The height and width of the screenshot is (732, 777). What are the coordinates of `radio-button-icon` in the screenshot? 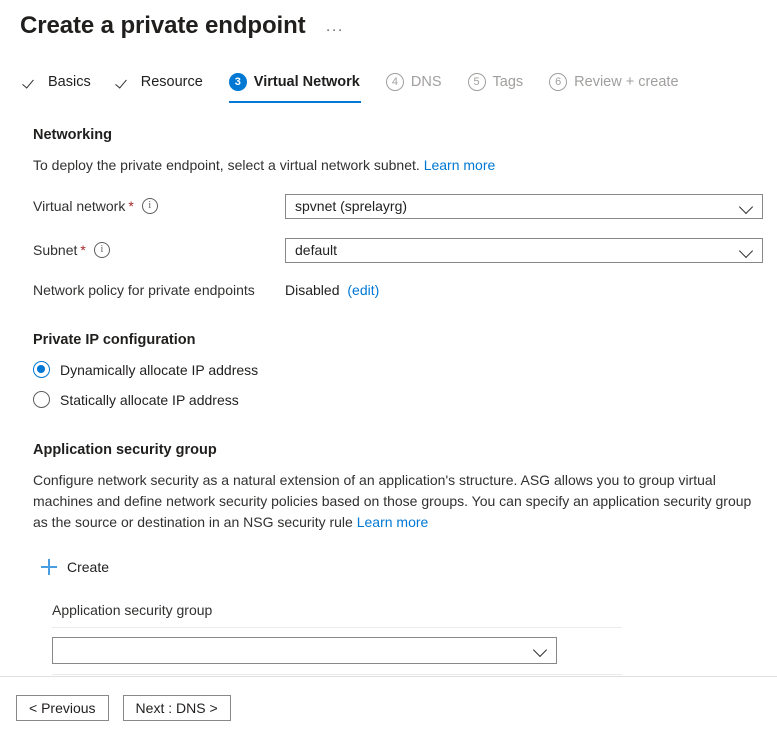 It's located at (41, 399).